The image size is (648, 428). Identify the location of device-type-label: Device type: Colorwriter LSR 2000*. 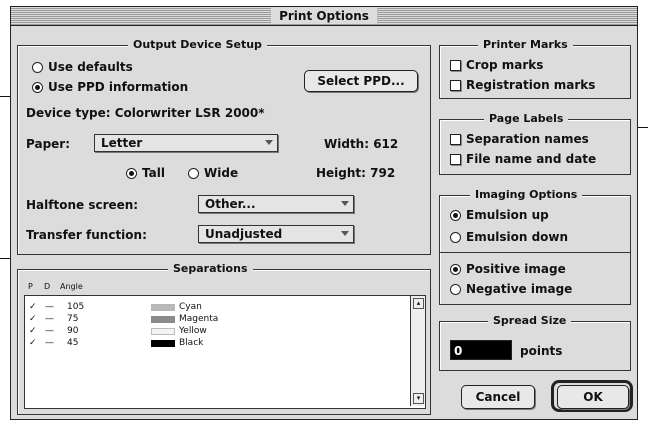
(145, 113).